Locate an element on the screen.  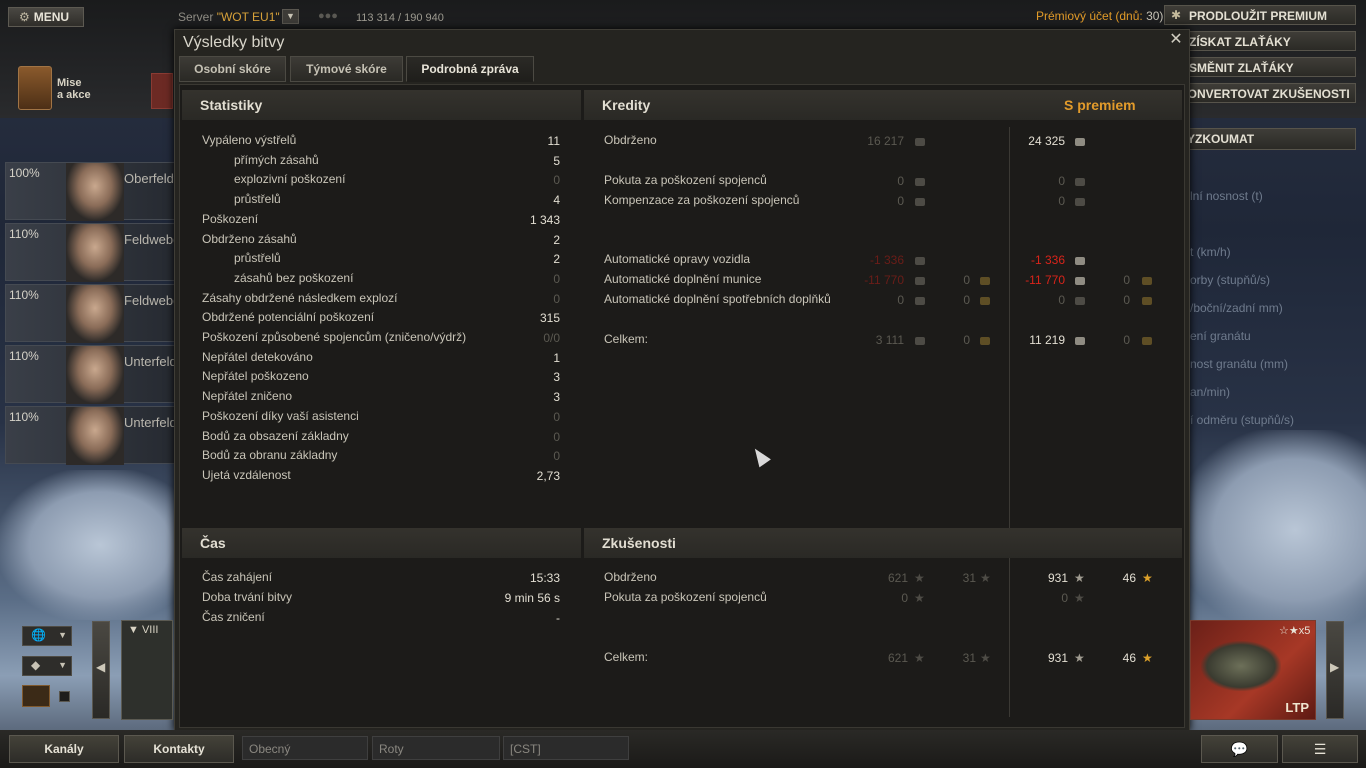
xp-standard-value: 0 is located at coordinates (904, 598).